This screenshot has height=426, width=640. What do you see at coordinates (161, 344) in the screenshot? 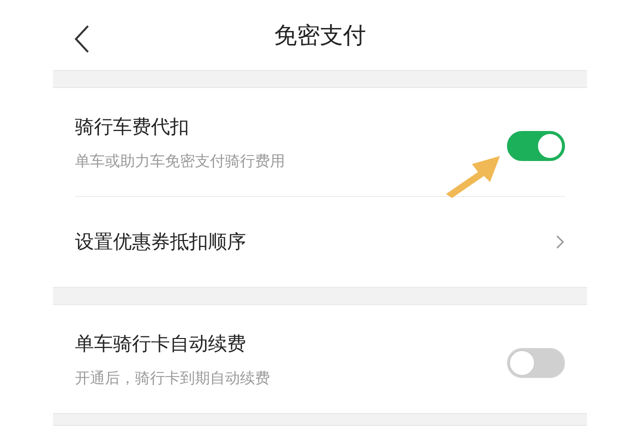
I see `setting-title: 单车骑行卡自动续费` at bounding box center [161, 344].